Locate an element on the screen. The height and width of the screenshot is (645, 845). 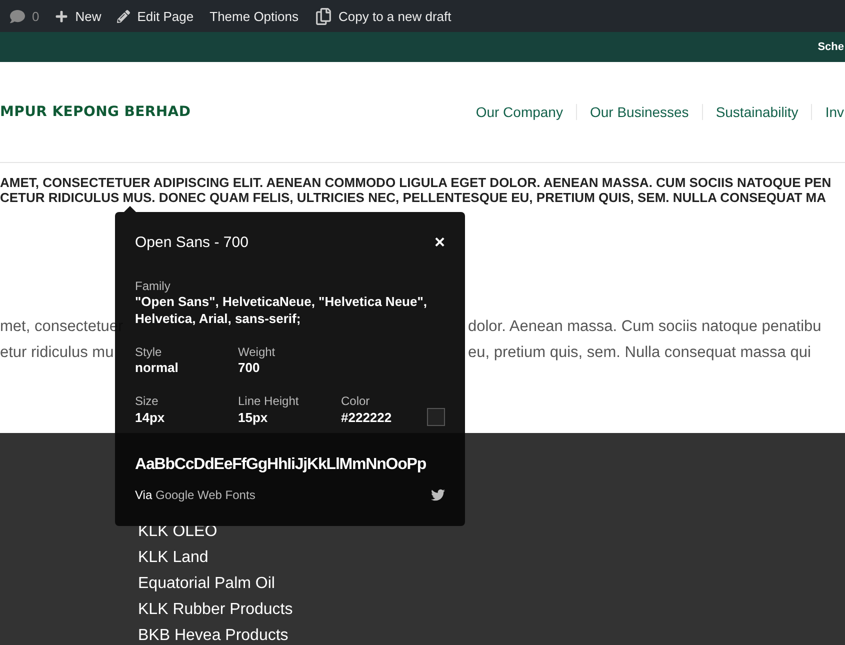
nav-link: Inv is located at coordinates (828, 112).